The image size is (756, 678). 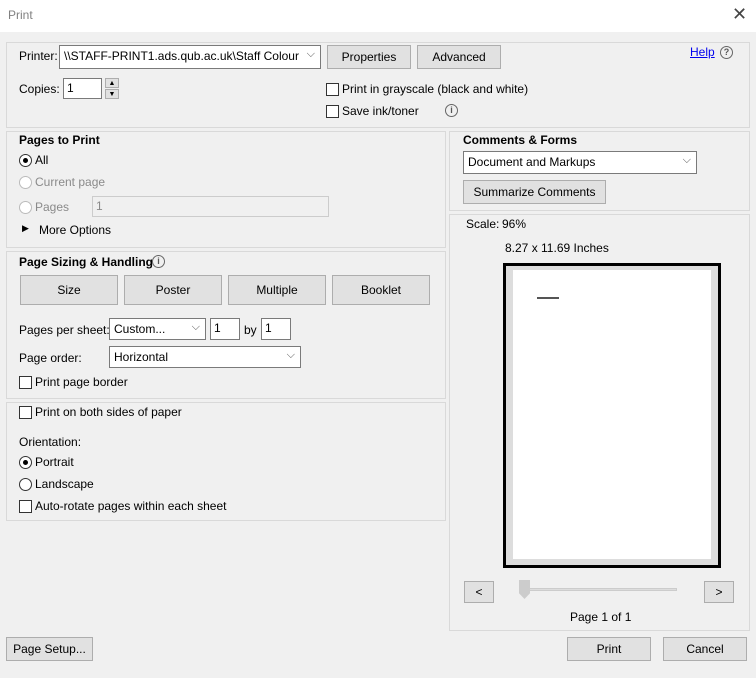 I want to click on pages-radio, so click(x=25, y=207).